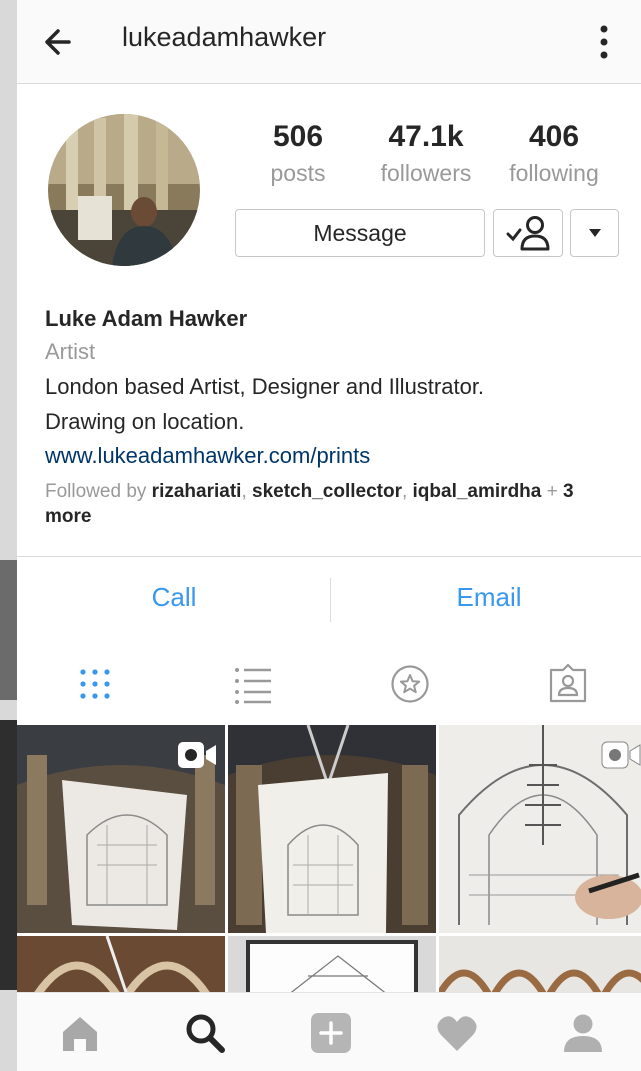  What do you see at coordinates (568, 491) in the screenshot?
I see `more-followers-count: 3` at bounding box center [568, 491].